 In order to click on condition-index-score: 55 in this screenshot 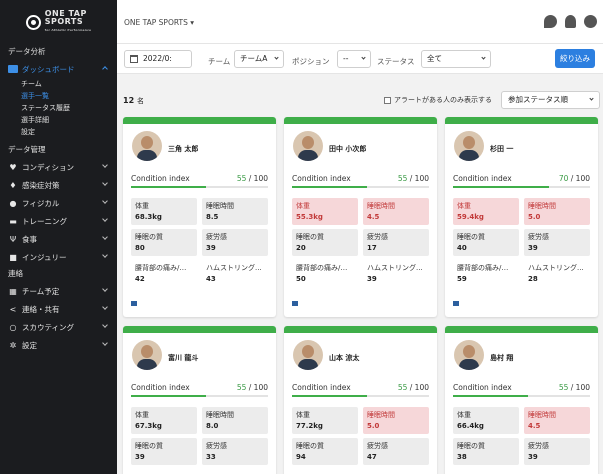, I will do `click(402, 178)`.